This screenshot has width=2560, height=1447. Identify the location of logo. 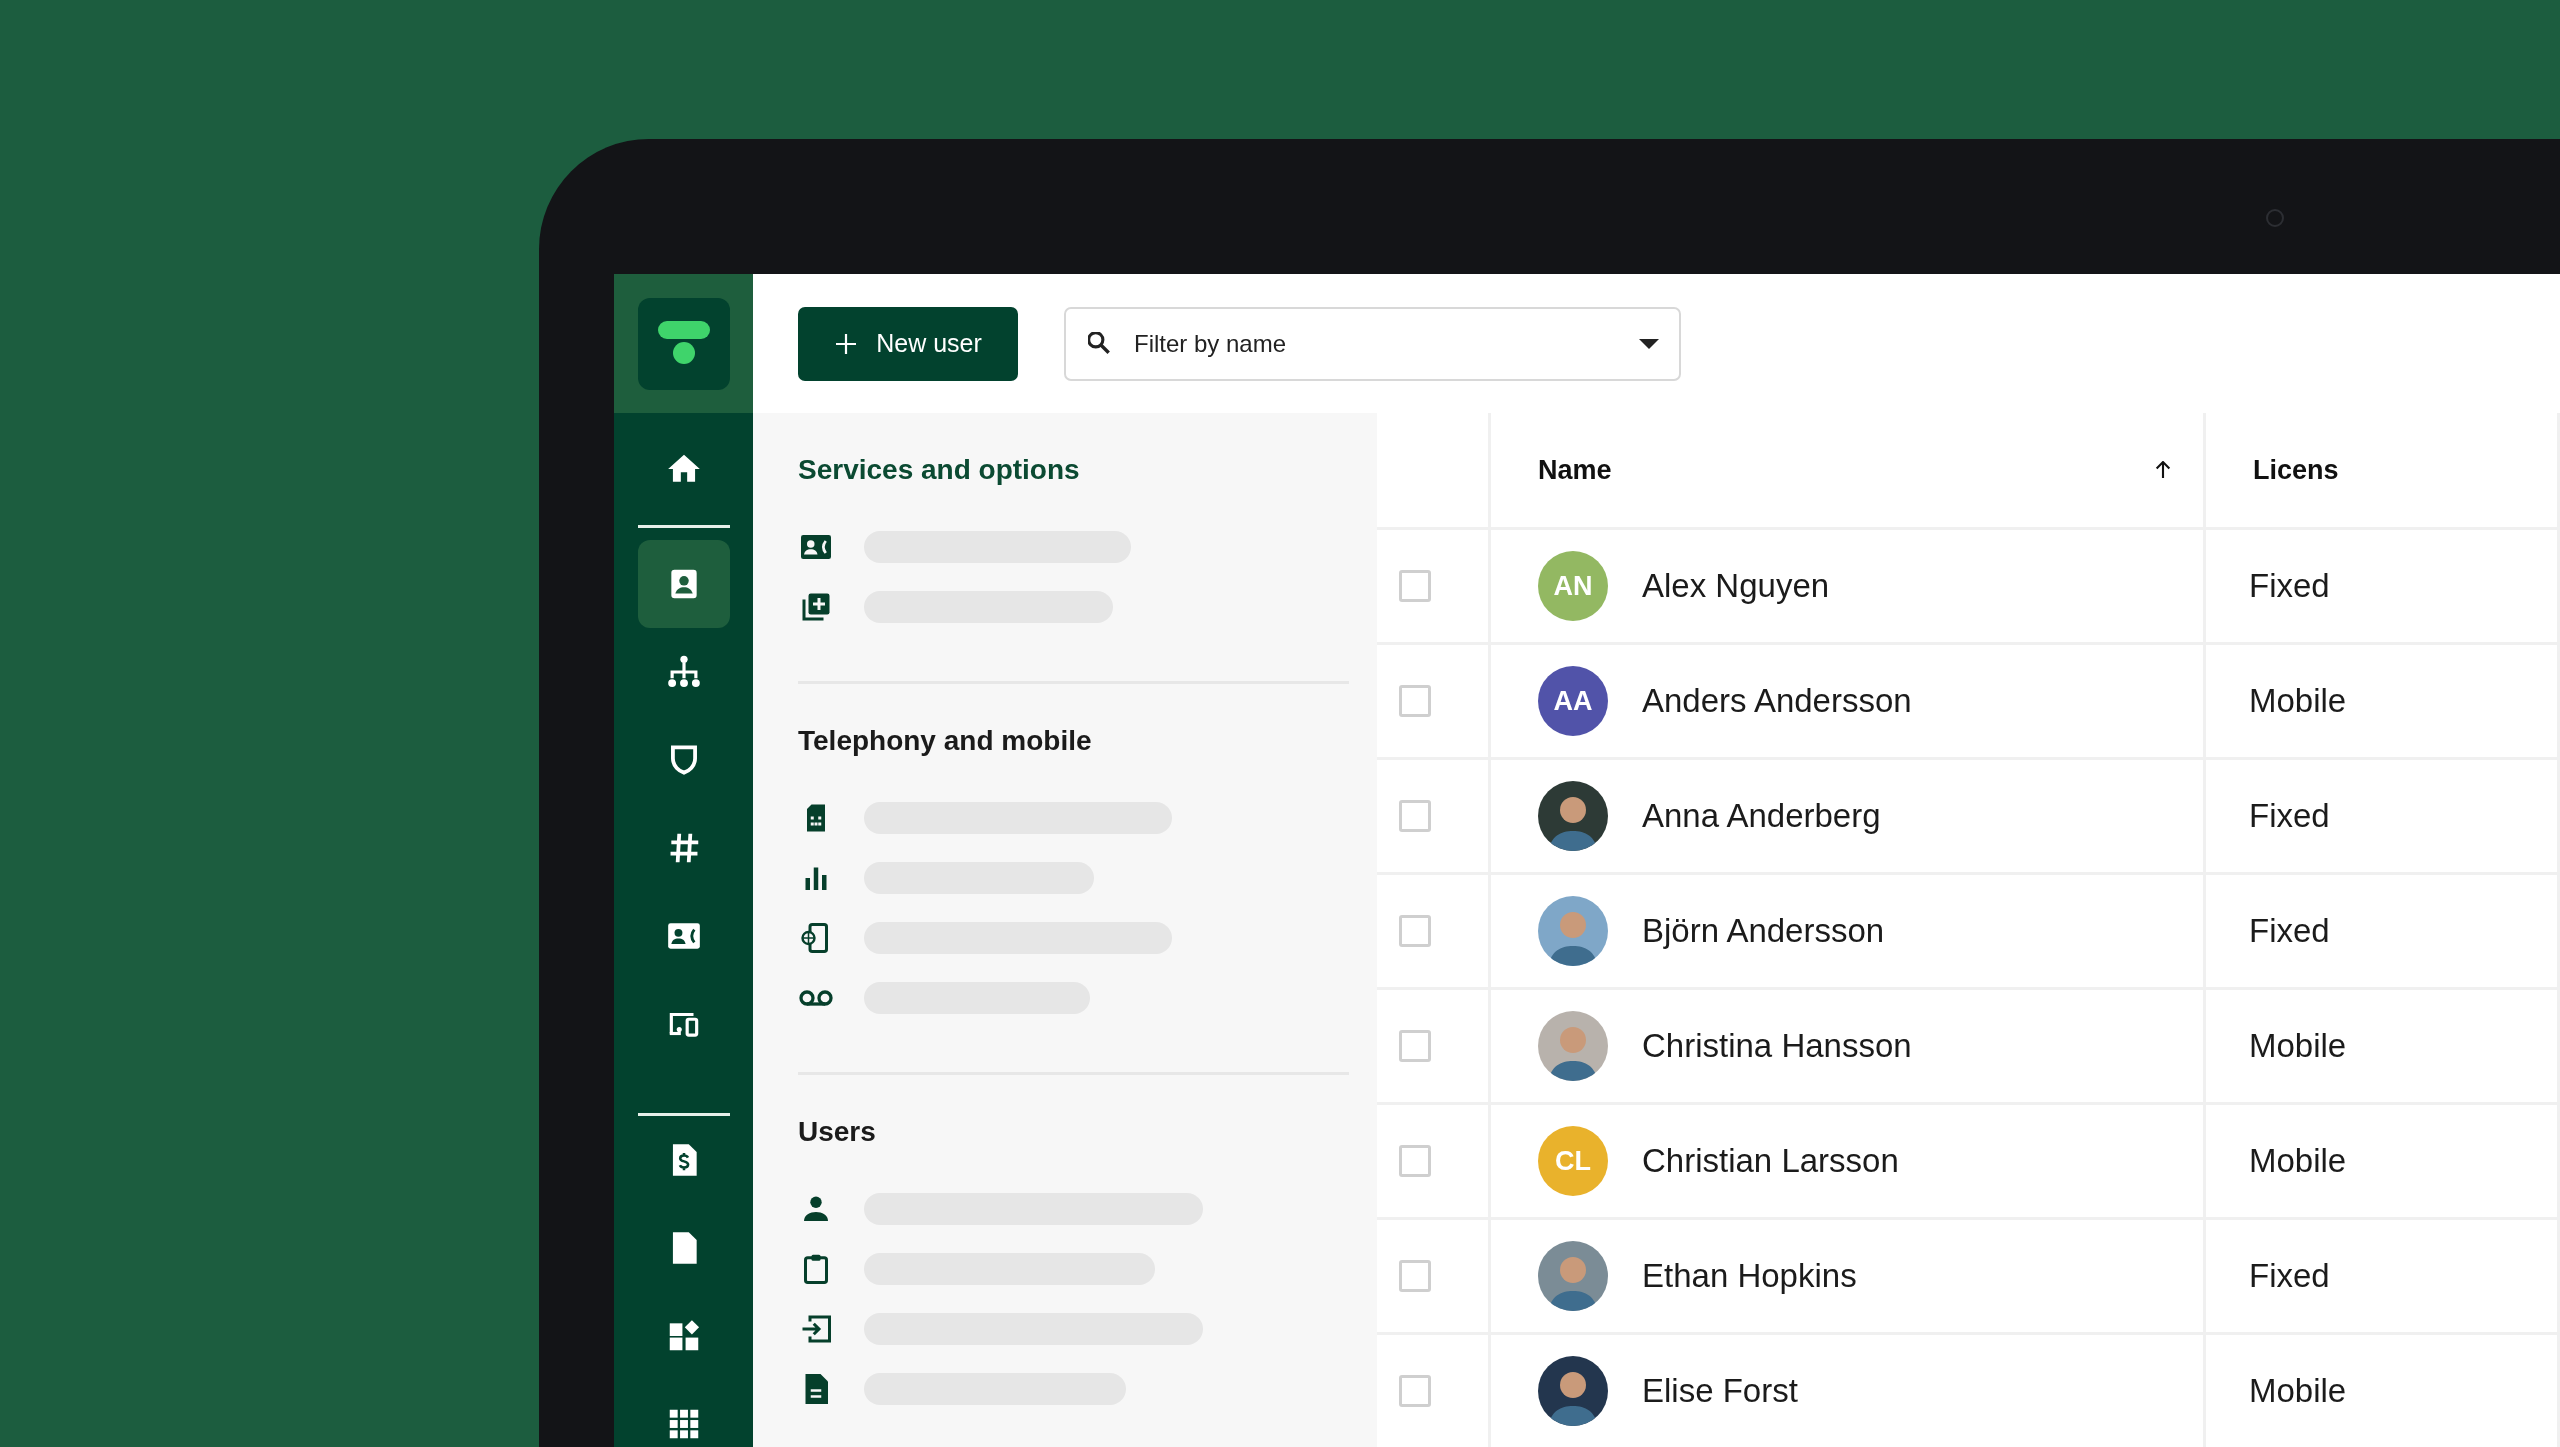
(683, 343).